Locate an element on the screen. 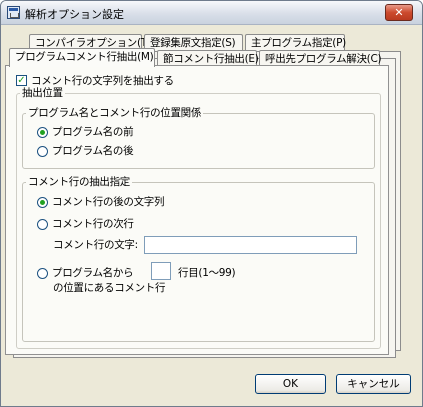  comment-extract-legend: コメント行の抽出指定 is located at coordinates (79, 182).